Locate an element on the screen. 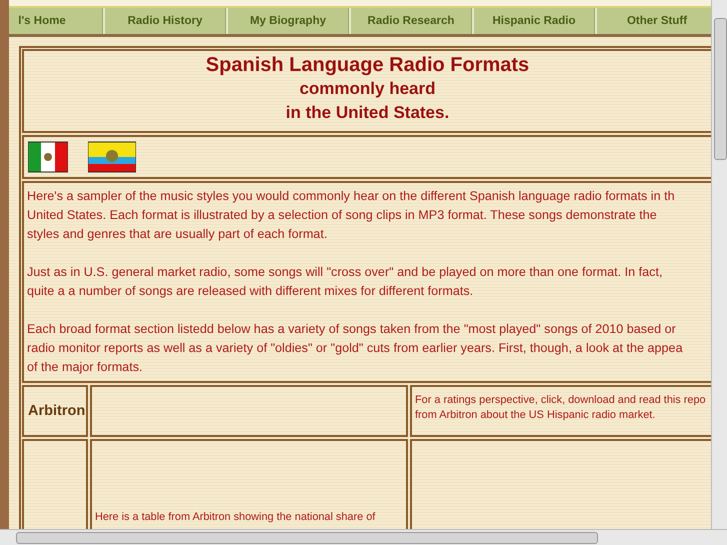 The width and height of the screenshot is (727, 545). page-title: Spanish Language Radio Formats is located at coordinates (368, 65).